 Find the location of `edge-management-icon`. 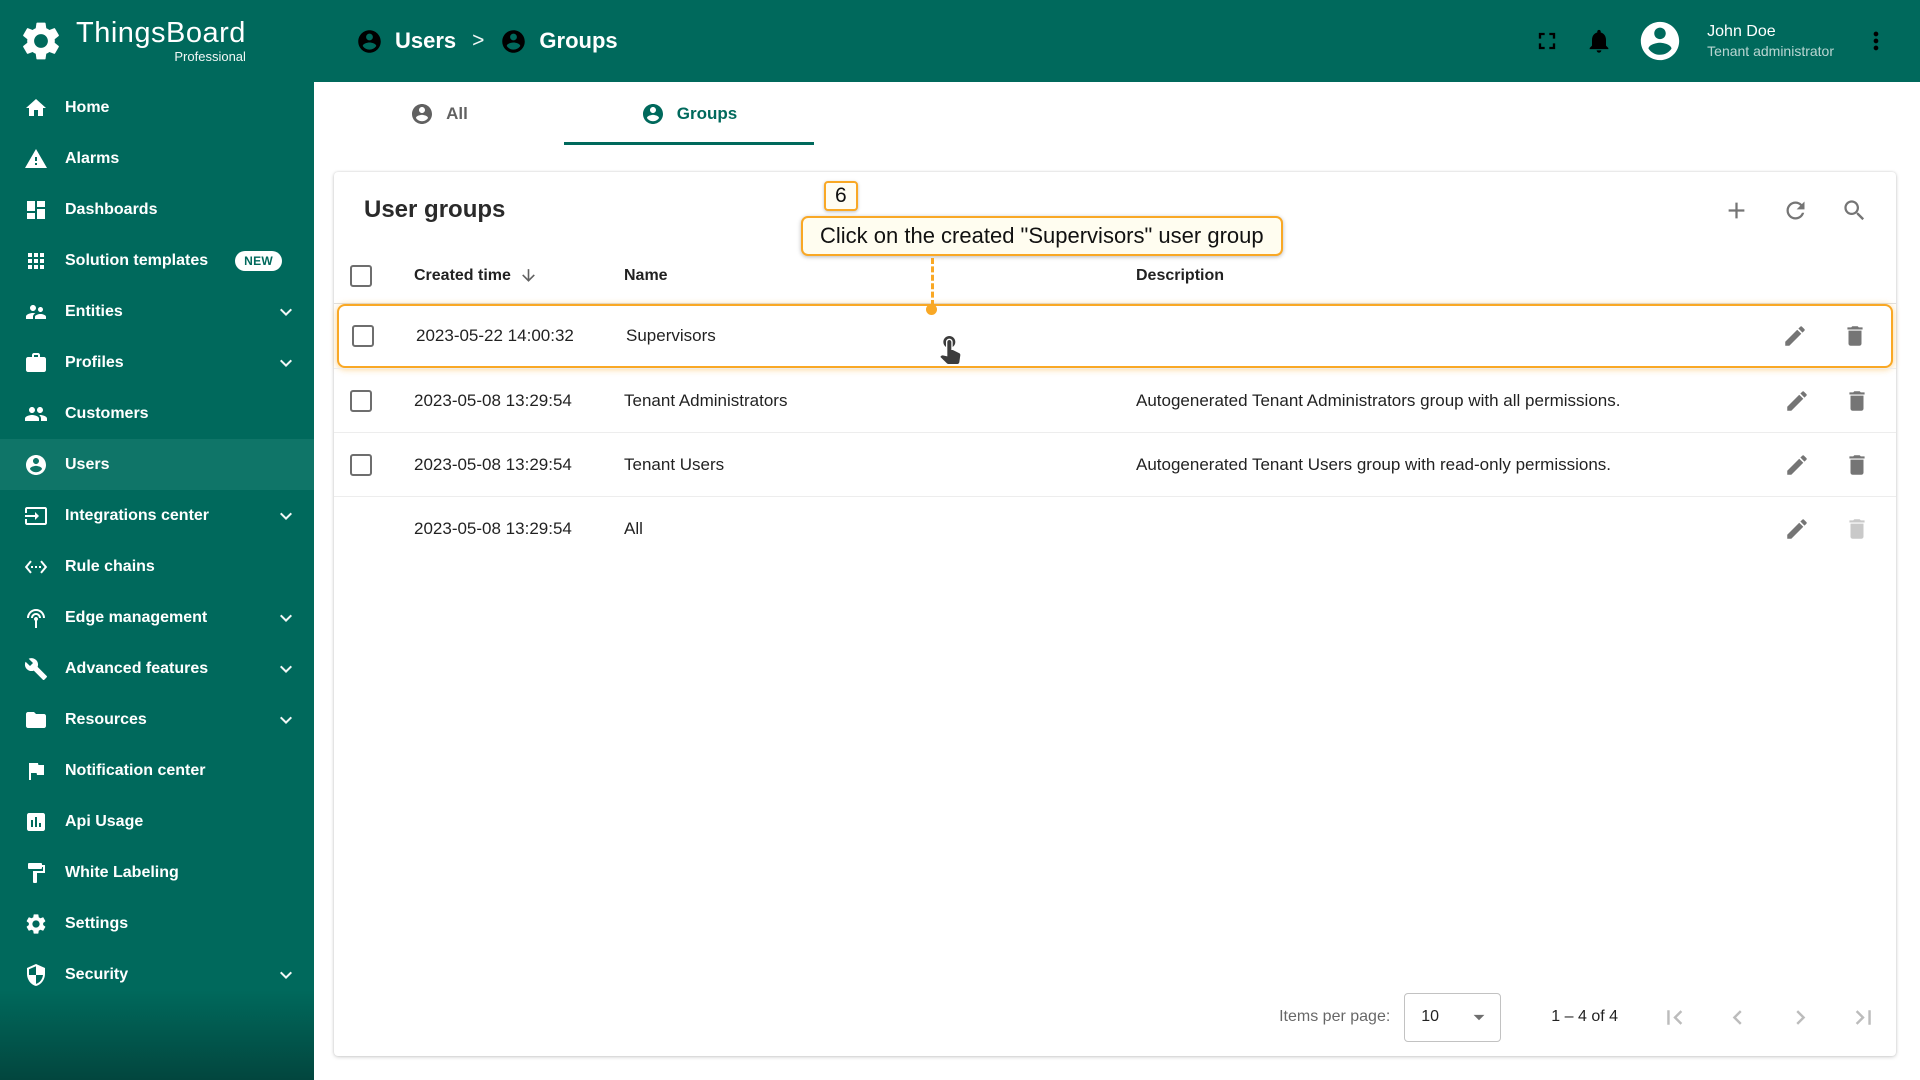

edge-management-icon is located at coordinates (36, 618).